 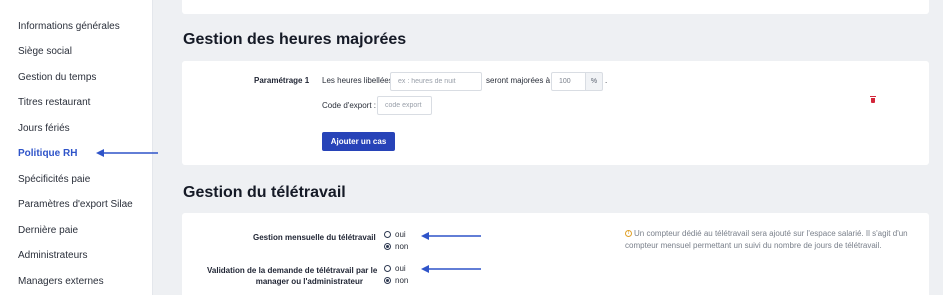 I want to click on trash-icon, so click(x=873, y=99).